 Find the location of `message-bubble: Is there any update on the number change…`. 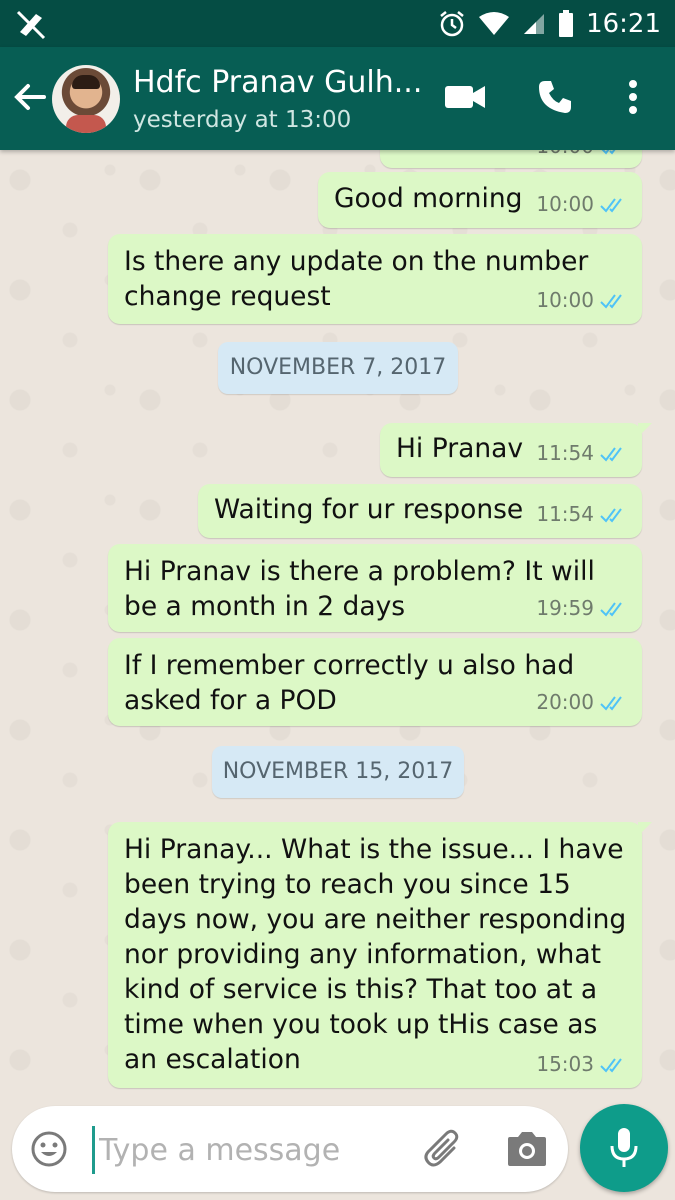

message-bubble: Is there any update on the number change… is located at coordinates (375, 279).